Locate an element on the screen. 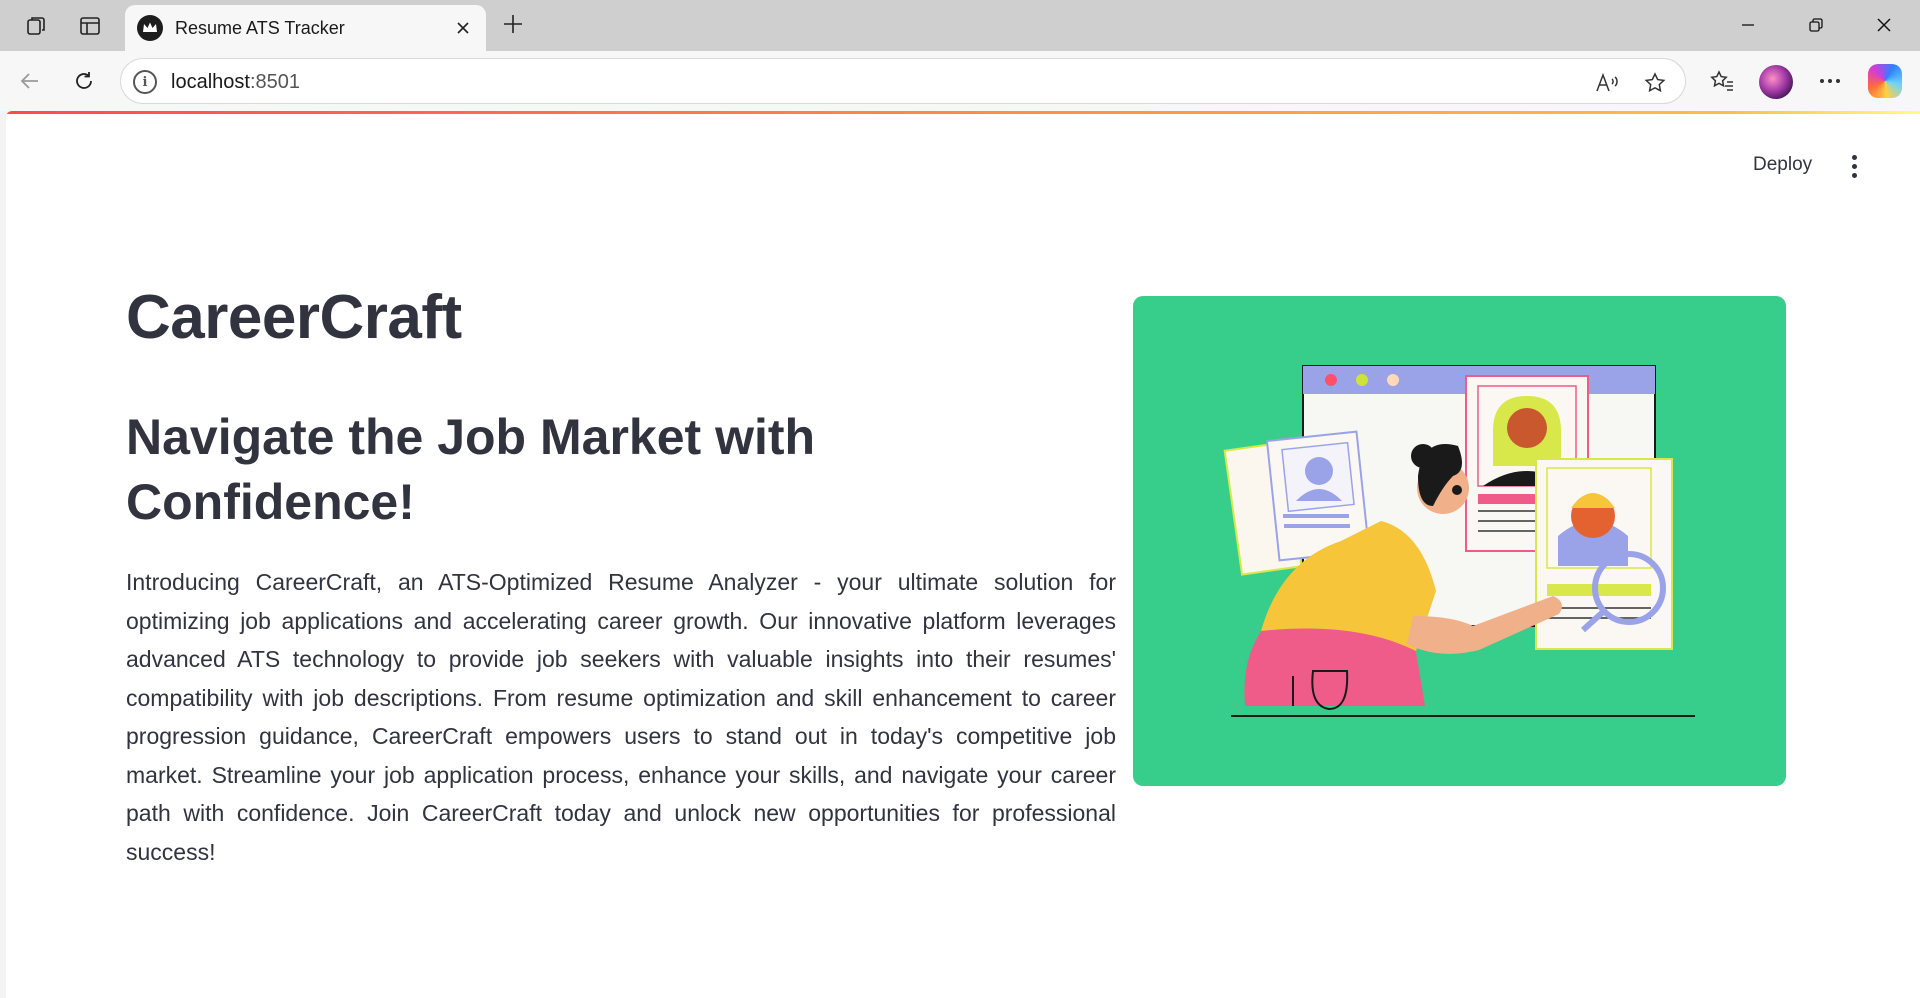  refresh-icon is located at coordinates (84, 81).